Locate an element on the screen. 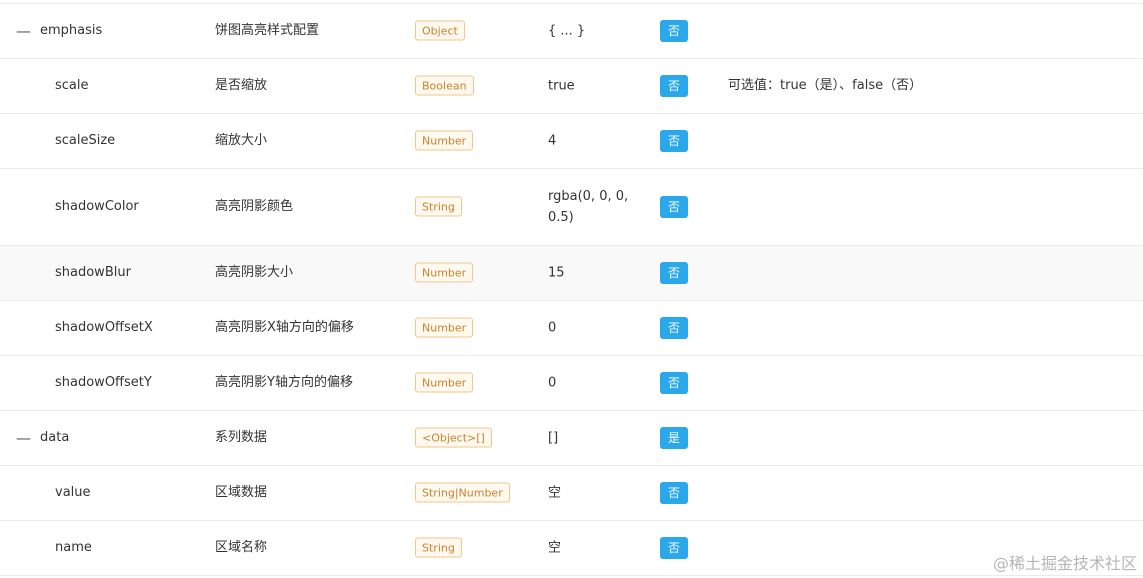 Image resolution: width=1143 pixels, height=578 pixels. table-row: name 区域名称 String 空 否 is located at coordinates (571, 548).